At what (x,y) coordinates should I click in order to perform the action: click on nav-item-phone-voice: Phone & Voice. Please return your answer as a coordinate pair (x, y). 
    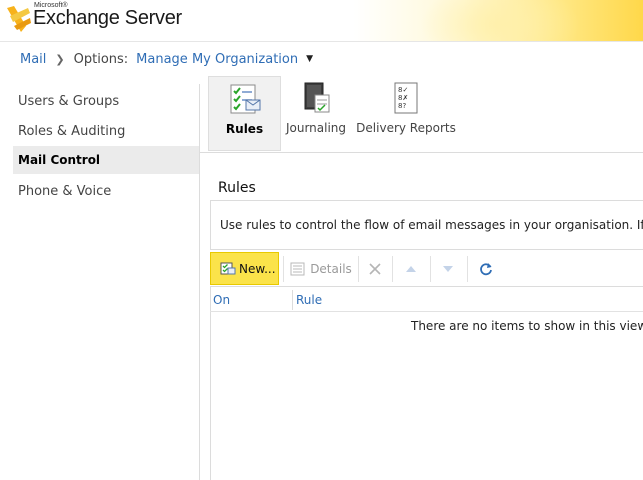
    Looking at the image, I should click on (106, 191).